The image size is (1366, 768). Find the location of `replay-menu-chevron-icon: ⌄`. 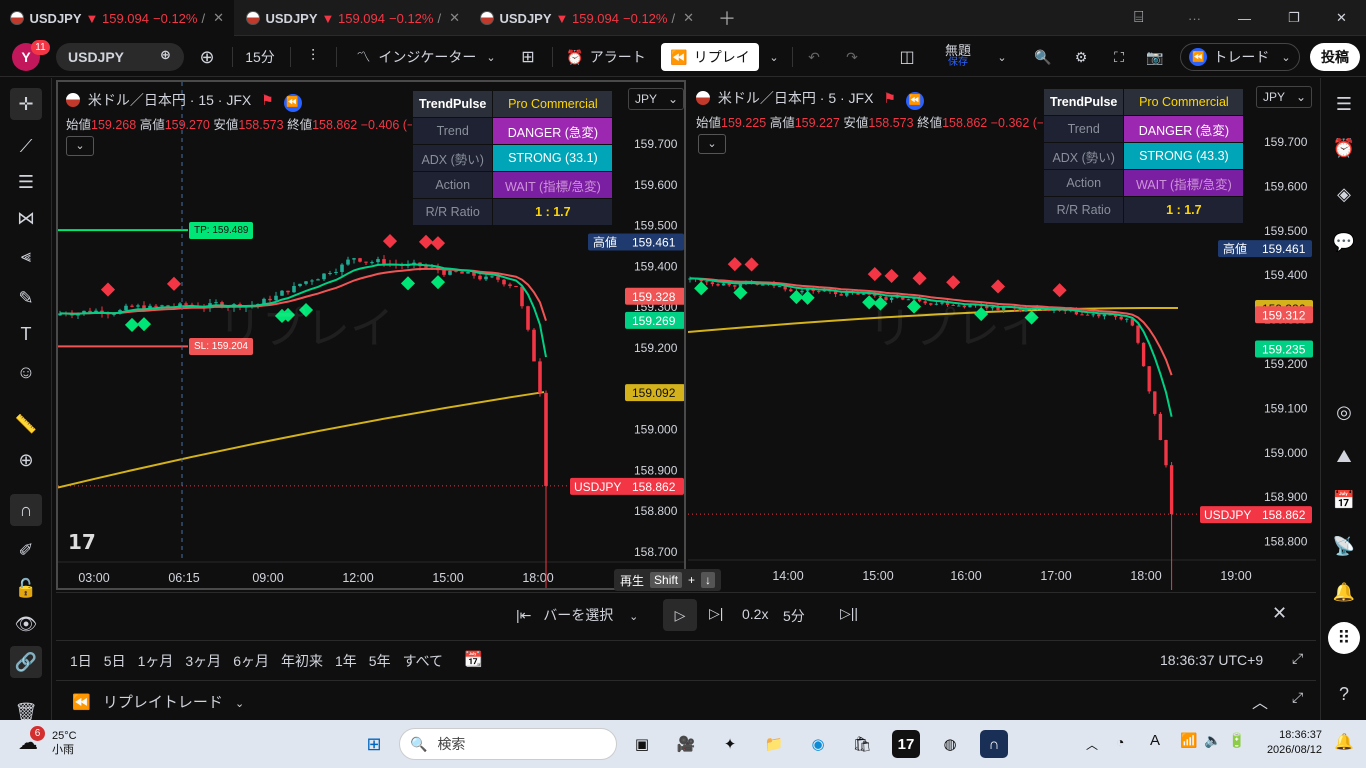

replay-menu-chevron-icon: ⌄ is located at coordinates (774, 57).